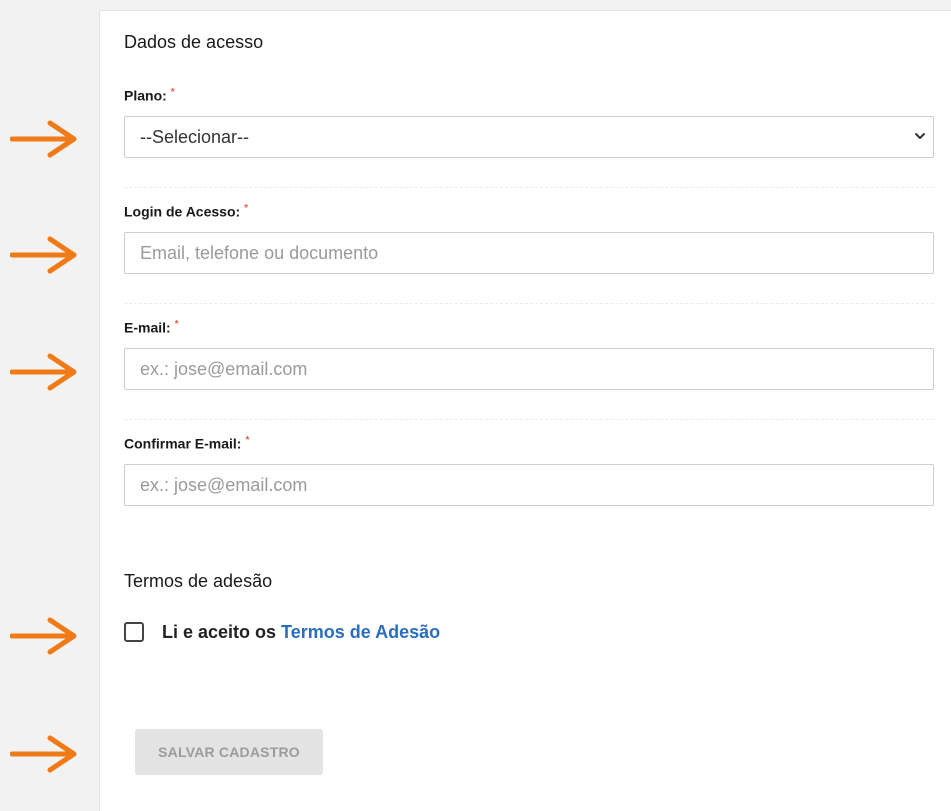 This screenshot has height=811, width=951. Describe the element at coordinates (229, 752) in the screenshot. I see `save-registration-button: SALVAR CADASTRO` at that location.